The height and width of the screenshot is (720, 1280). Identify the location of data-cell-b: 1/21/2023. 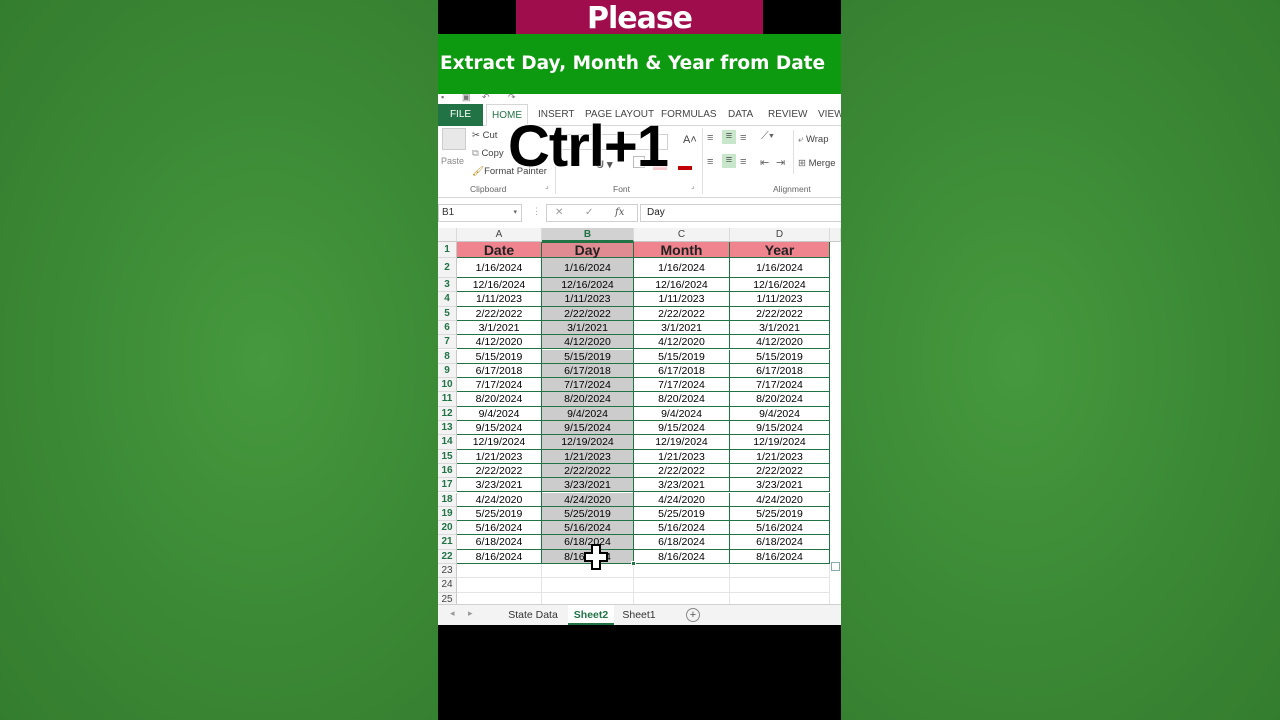
(588, 456).